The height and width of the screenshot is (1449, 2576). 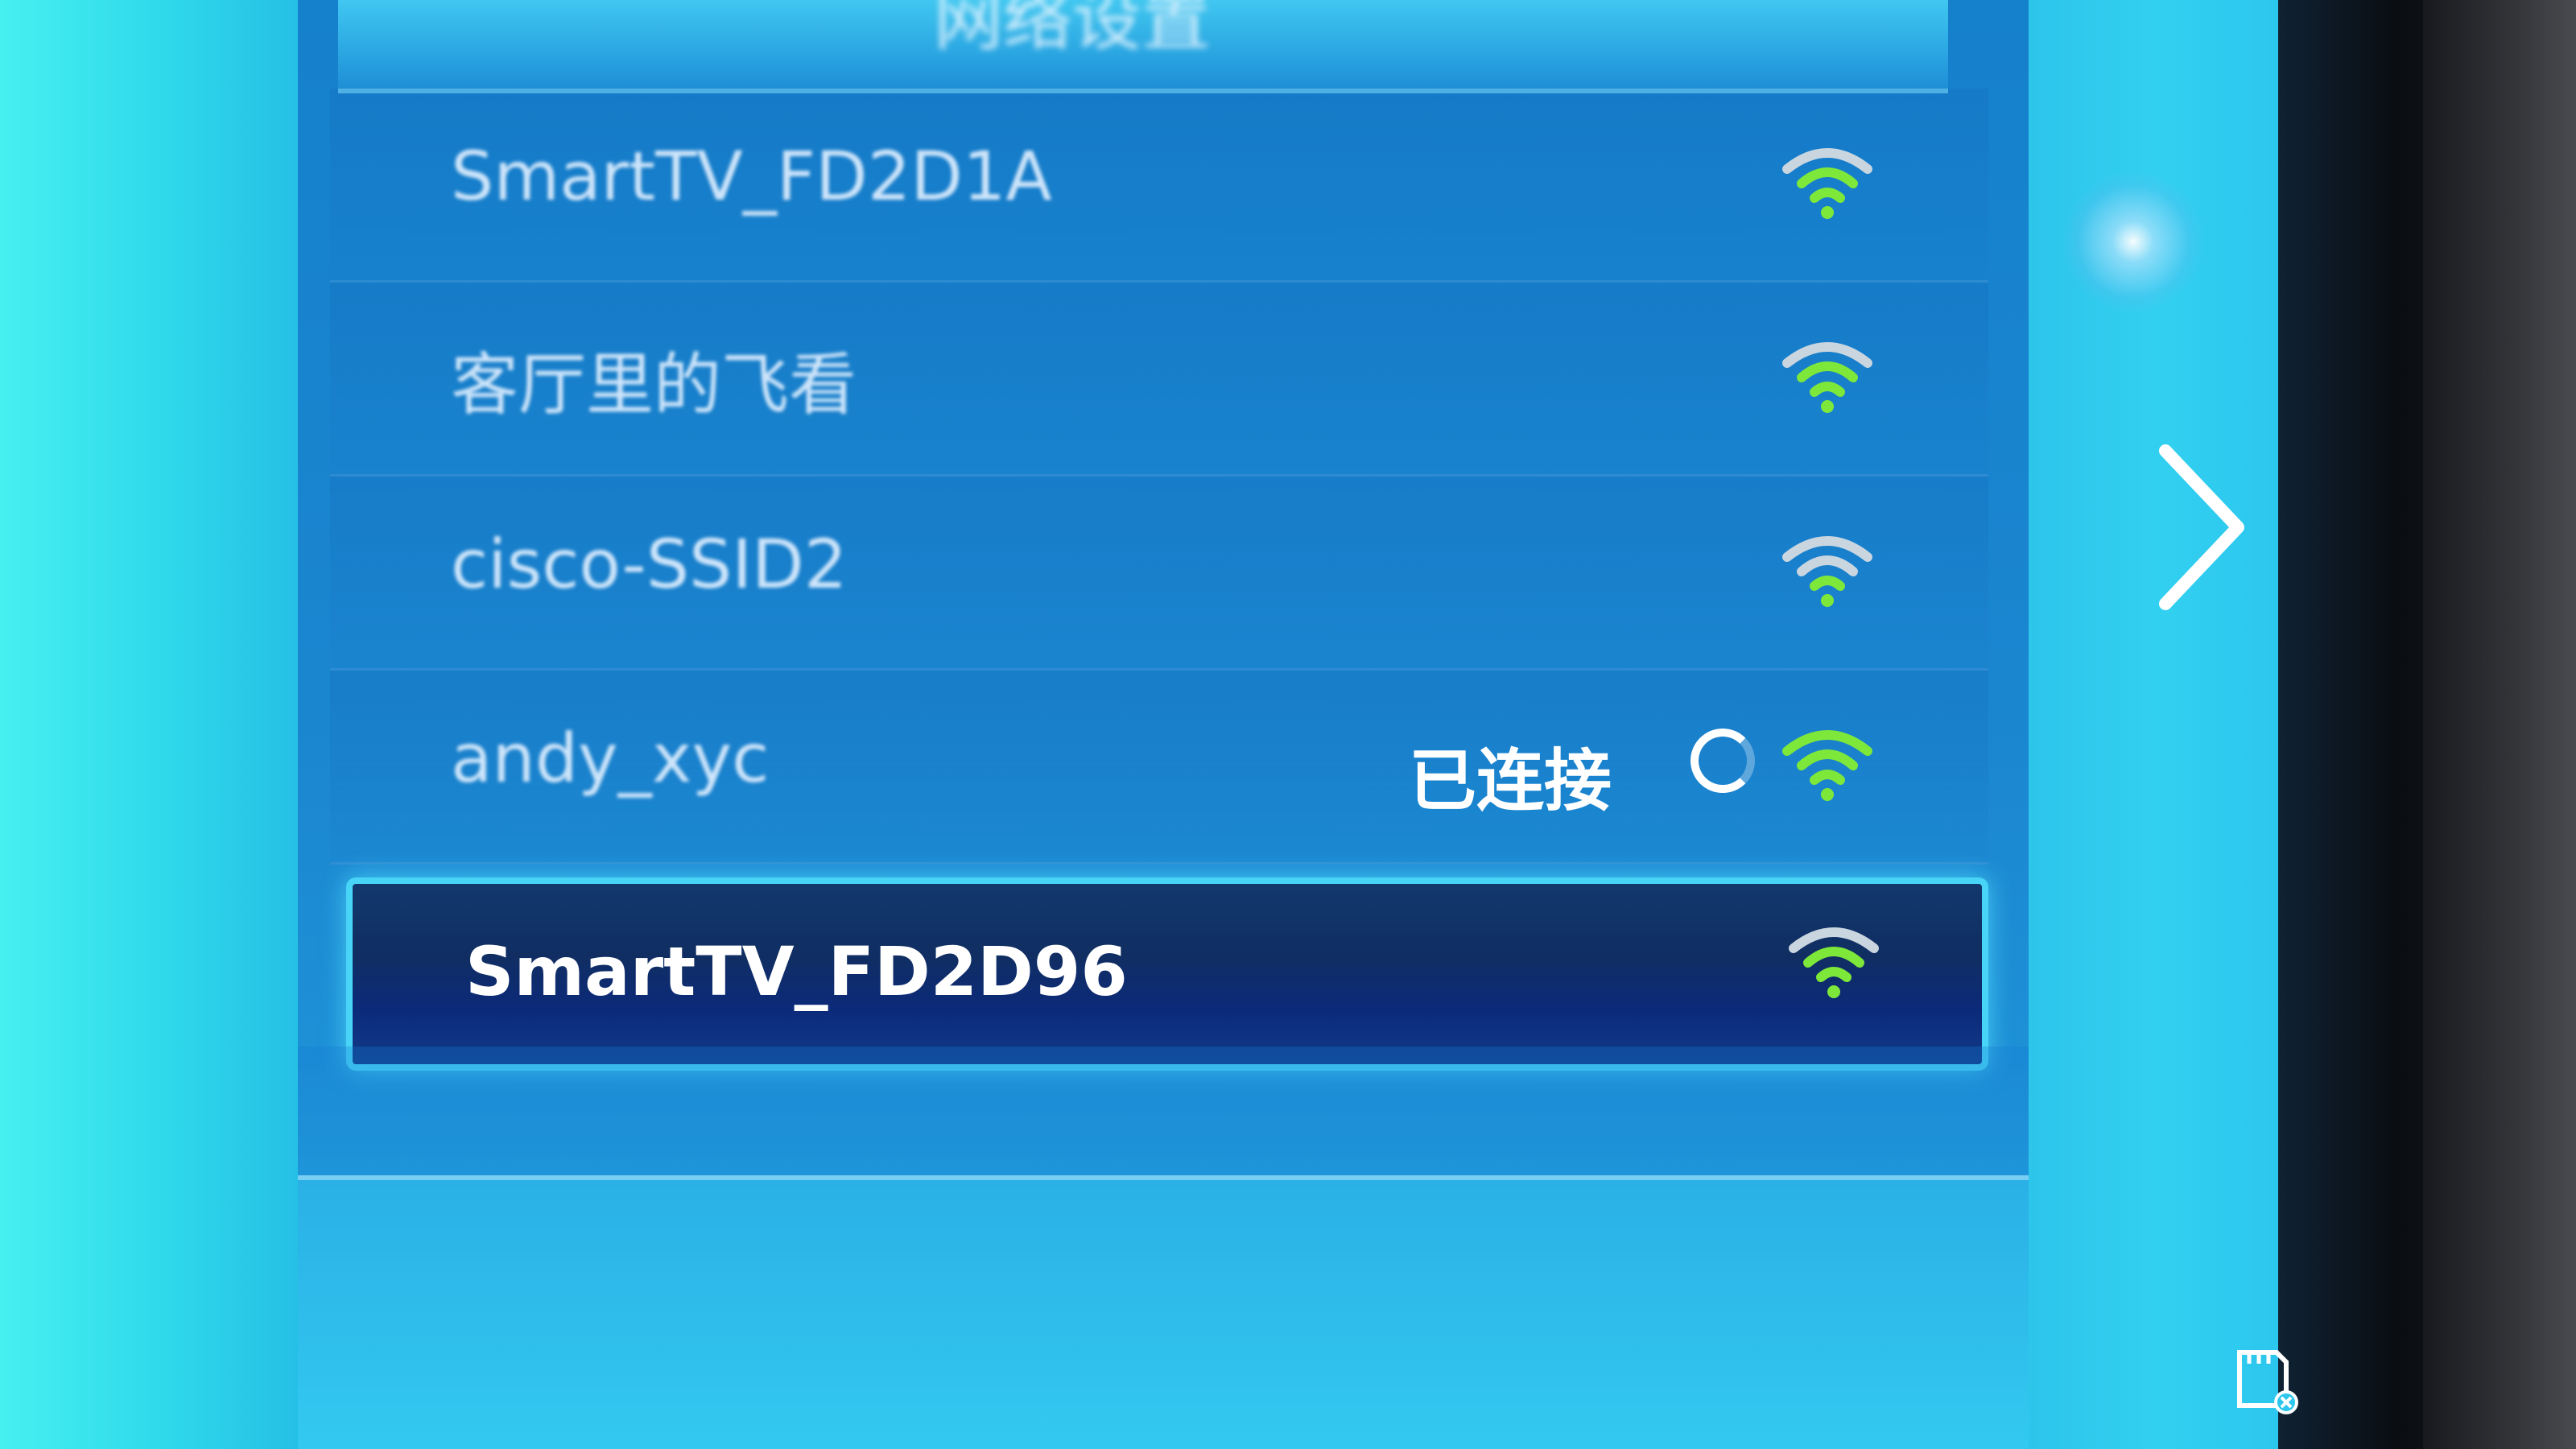 What do you see at coordinates (2499, 724) in the screenshot?
I see `bezel-highlight` at bounding box center [2499, 724].